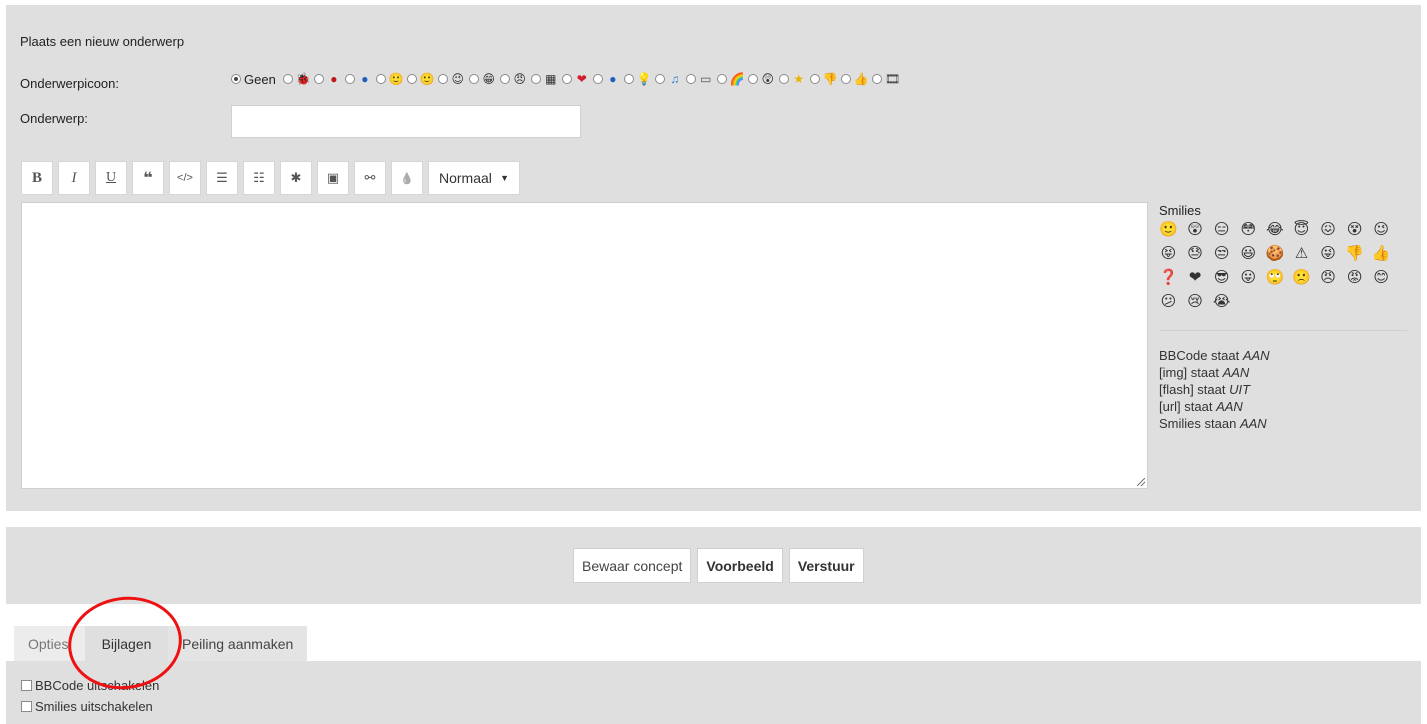 The height and width of the screenshot is (724, 1427). I want to click on topic-icon-option: 🌈, so click(730, 79).